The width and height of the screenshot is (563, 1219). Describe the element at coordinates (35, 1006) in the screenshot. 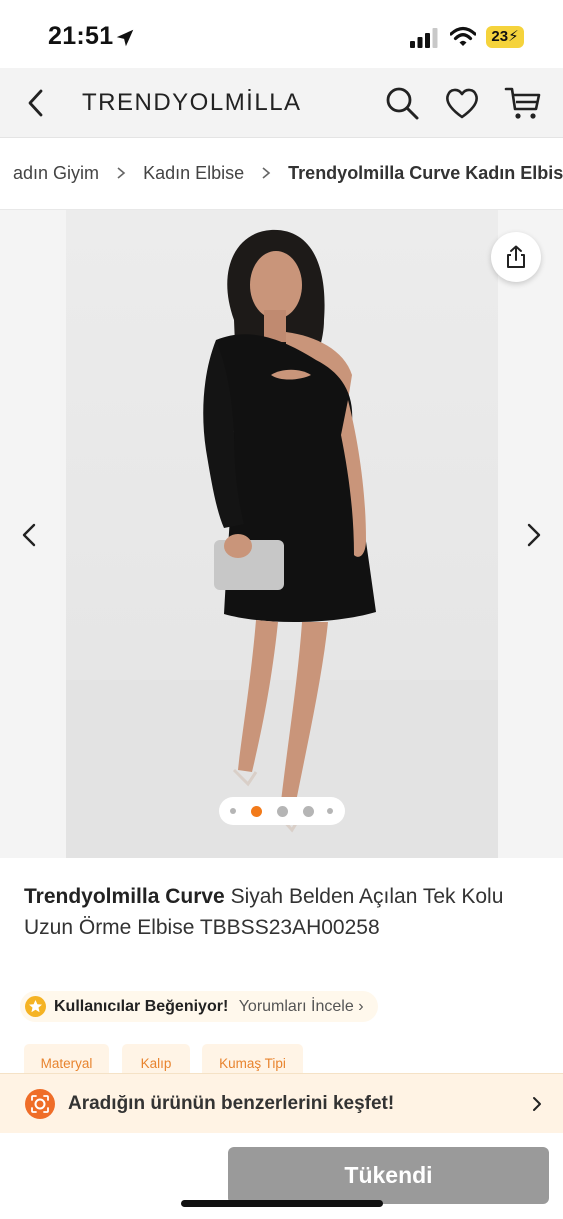

I see `star-icon` at that location.